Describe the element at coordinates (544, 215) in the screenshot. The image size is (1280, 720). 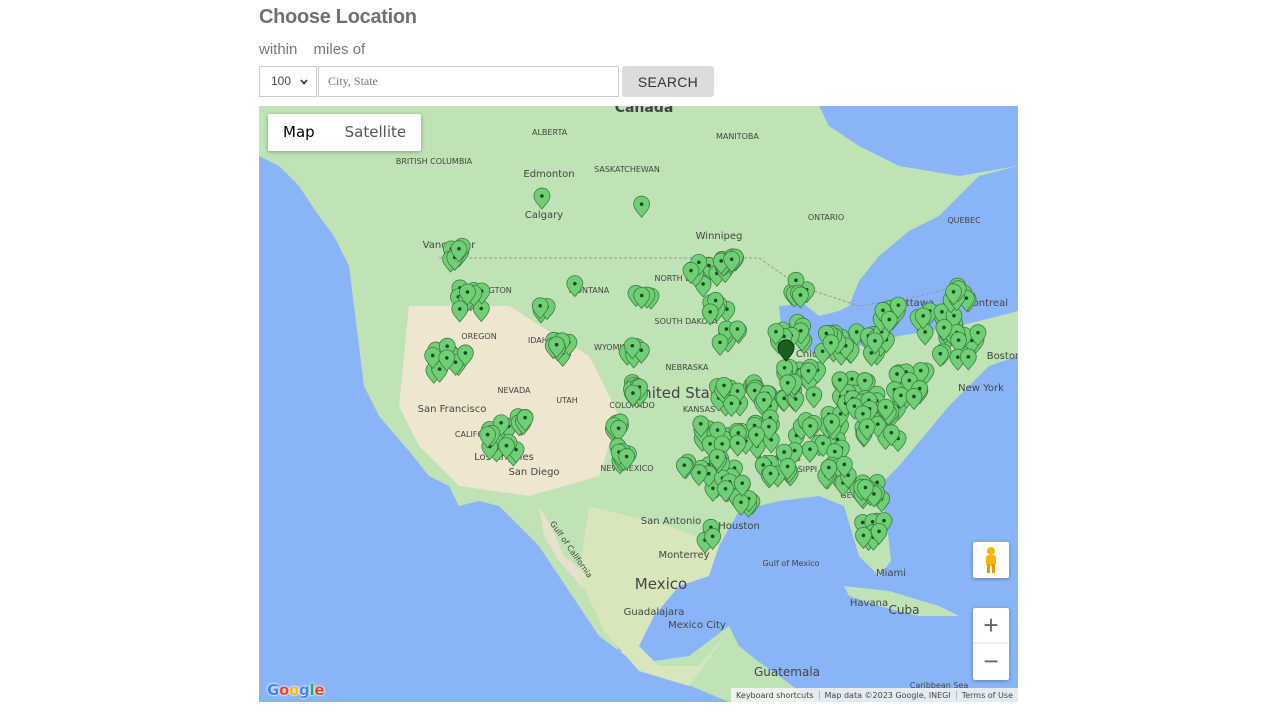
I see `label-calgary: Calgary` at that location.